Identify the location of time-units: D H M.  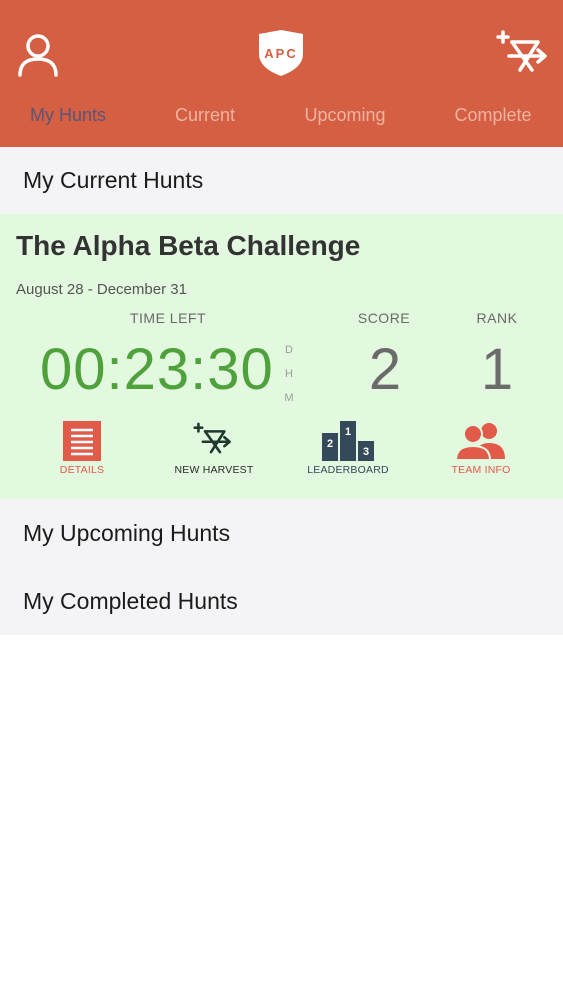
(289, 374).